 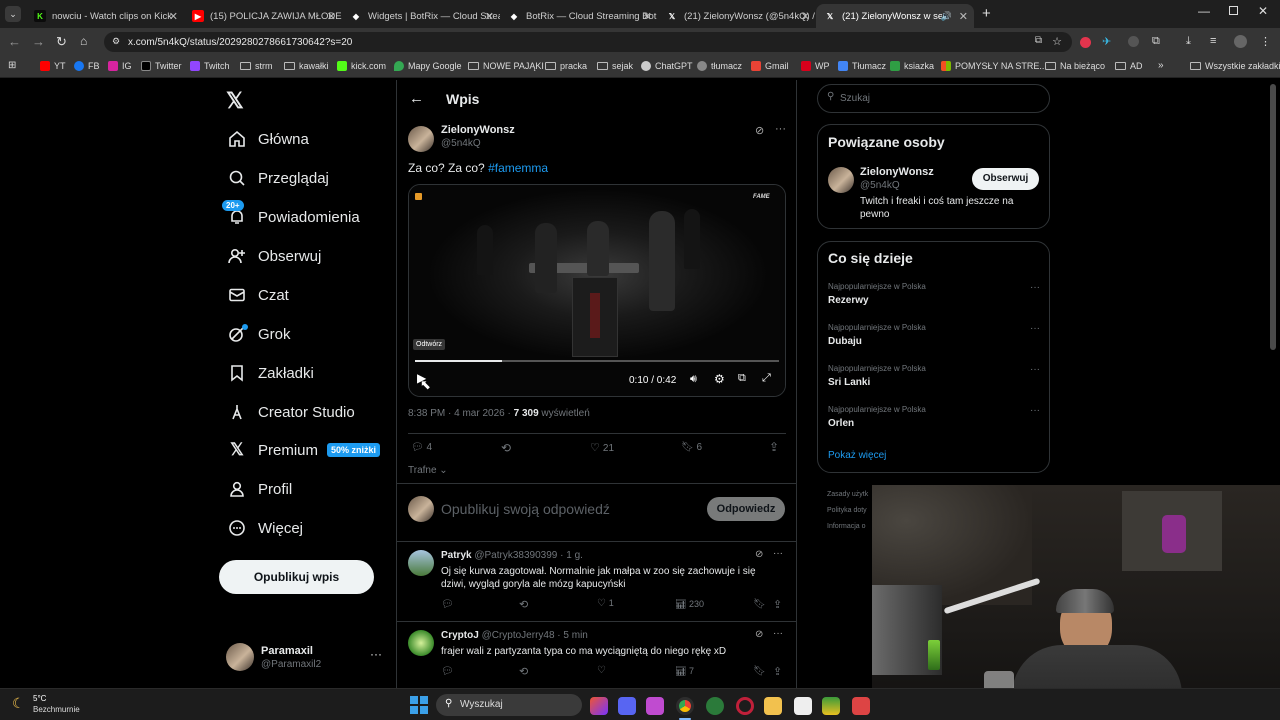 What do you see at coordinates (38, 41) in the screenshot?
I see `forward-icon: →` at bounding box center [38, 41].